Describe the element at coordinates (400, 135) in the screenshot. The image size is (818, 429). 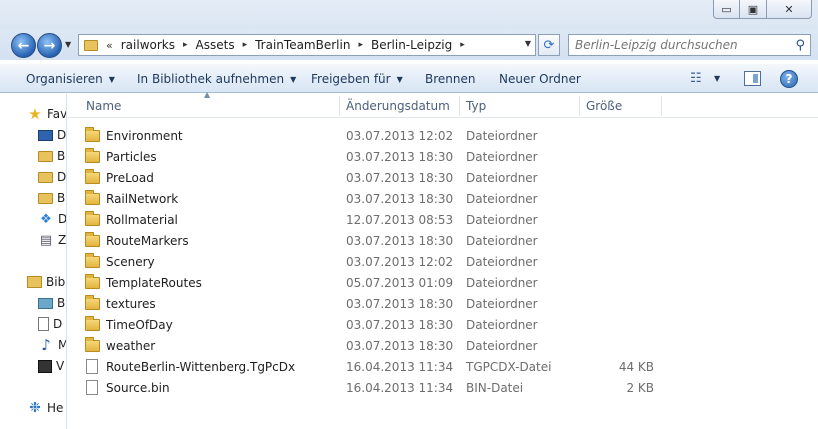
I see `file-date: 03.07.2013 12:02` at that location.